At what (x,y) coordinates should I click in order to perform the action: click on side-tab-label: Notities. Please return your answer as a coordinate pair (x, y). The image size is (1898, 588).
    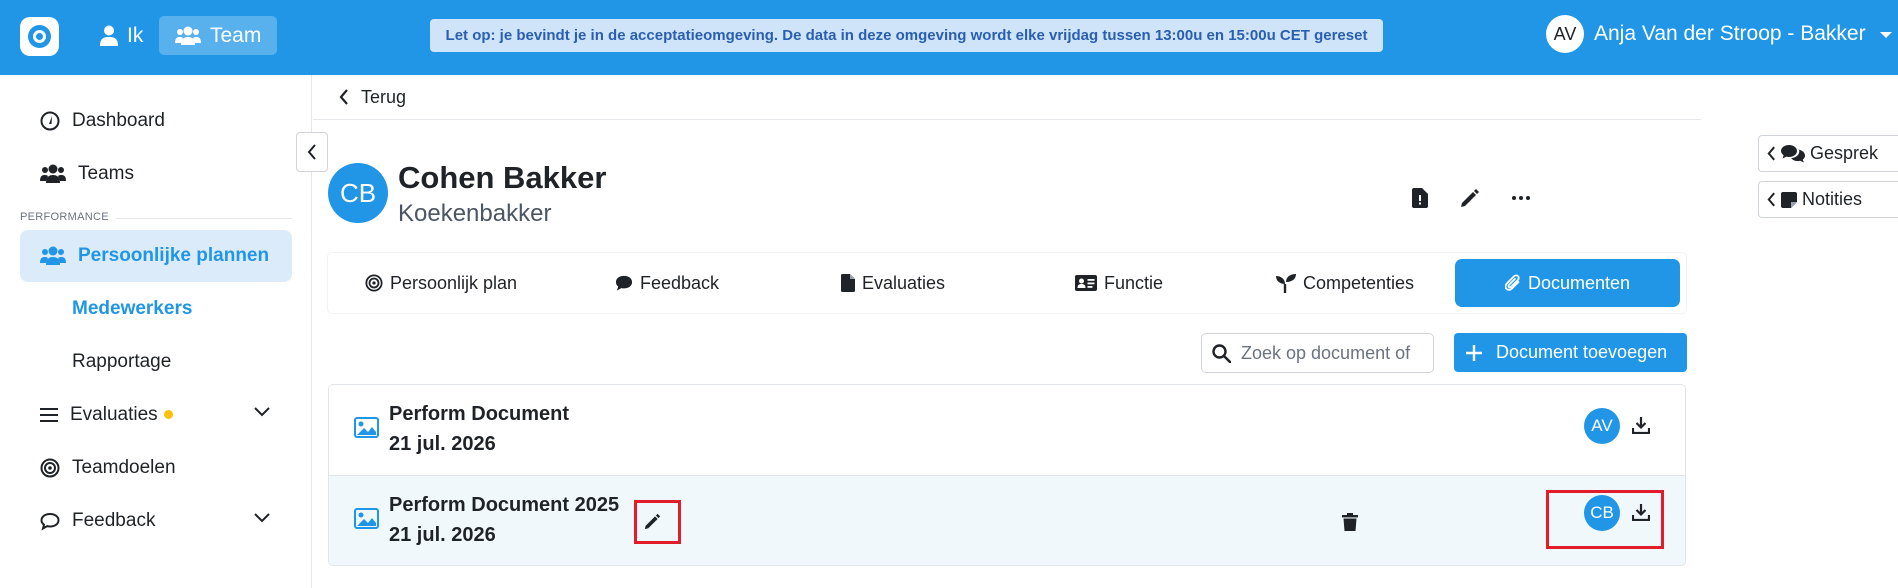
    Looking at the image, I should click on (1832, 199).